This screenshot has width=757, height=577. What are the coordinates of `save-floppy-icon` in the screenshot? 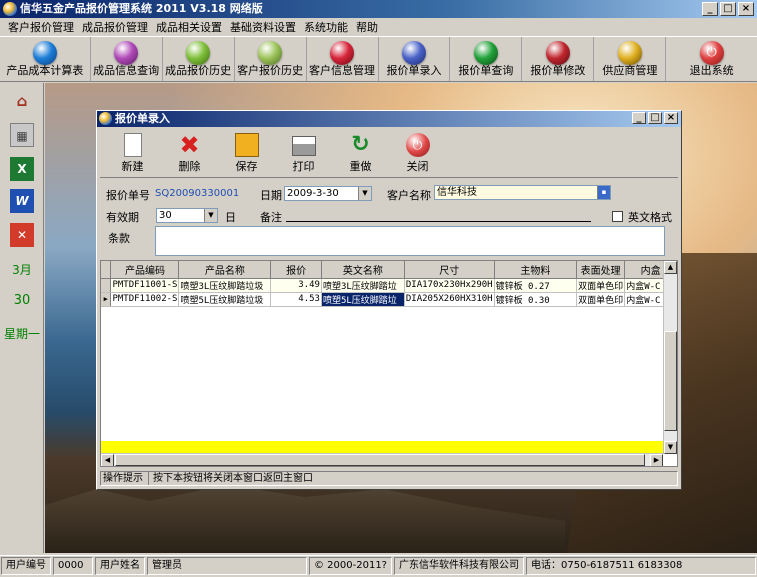 It's located at (246, 145).